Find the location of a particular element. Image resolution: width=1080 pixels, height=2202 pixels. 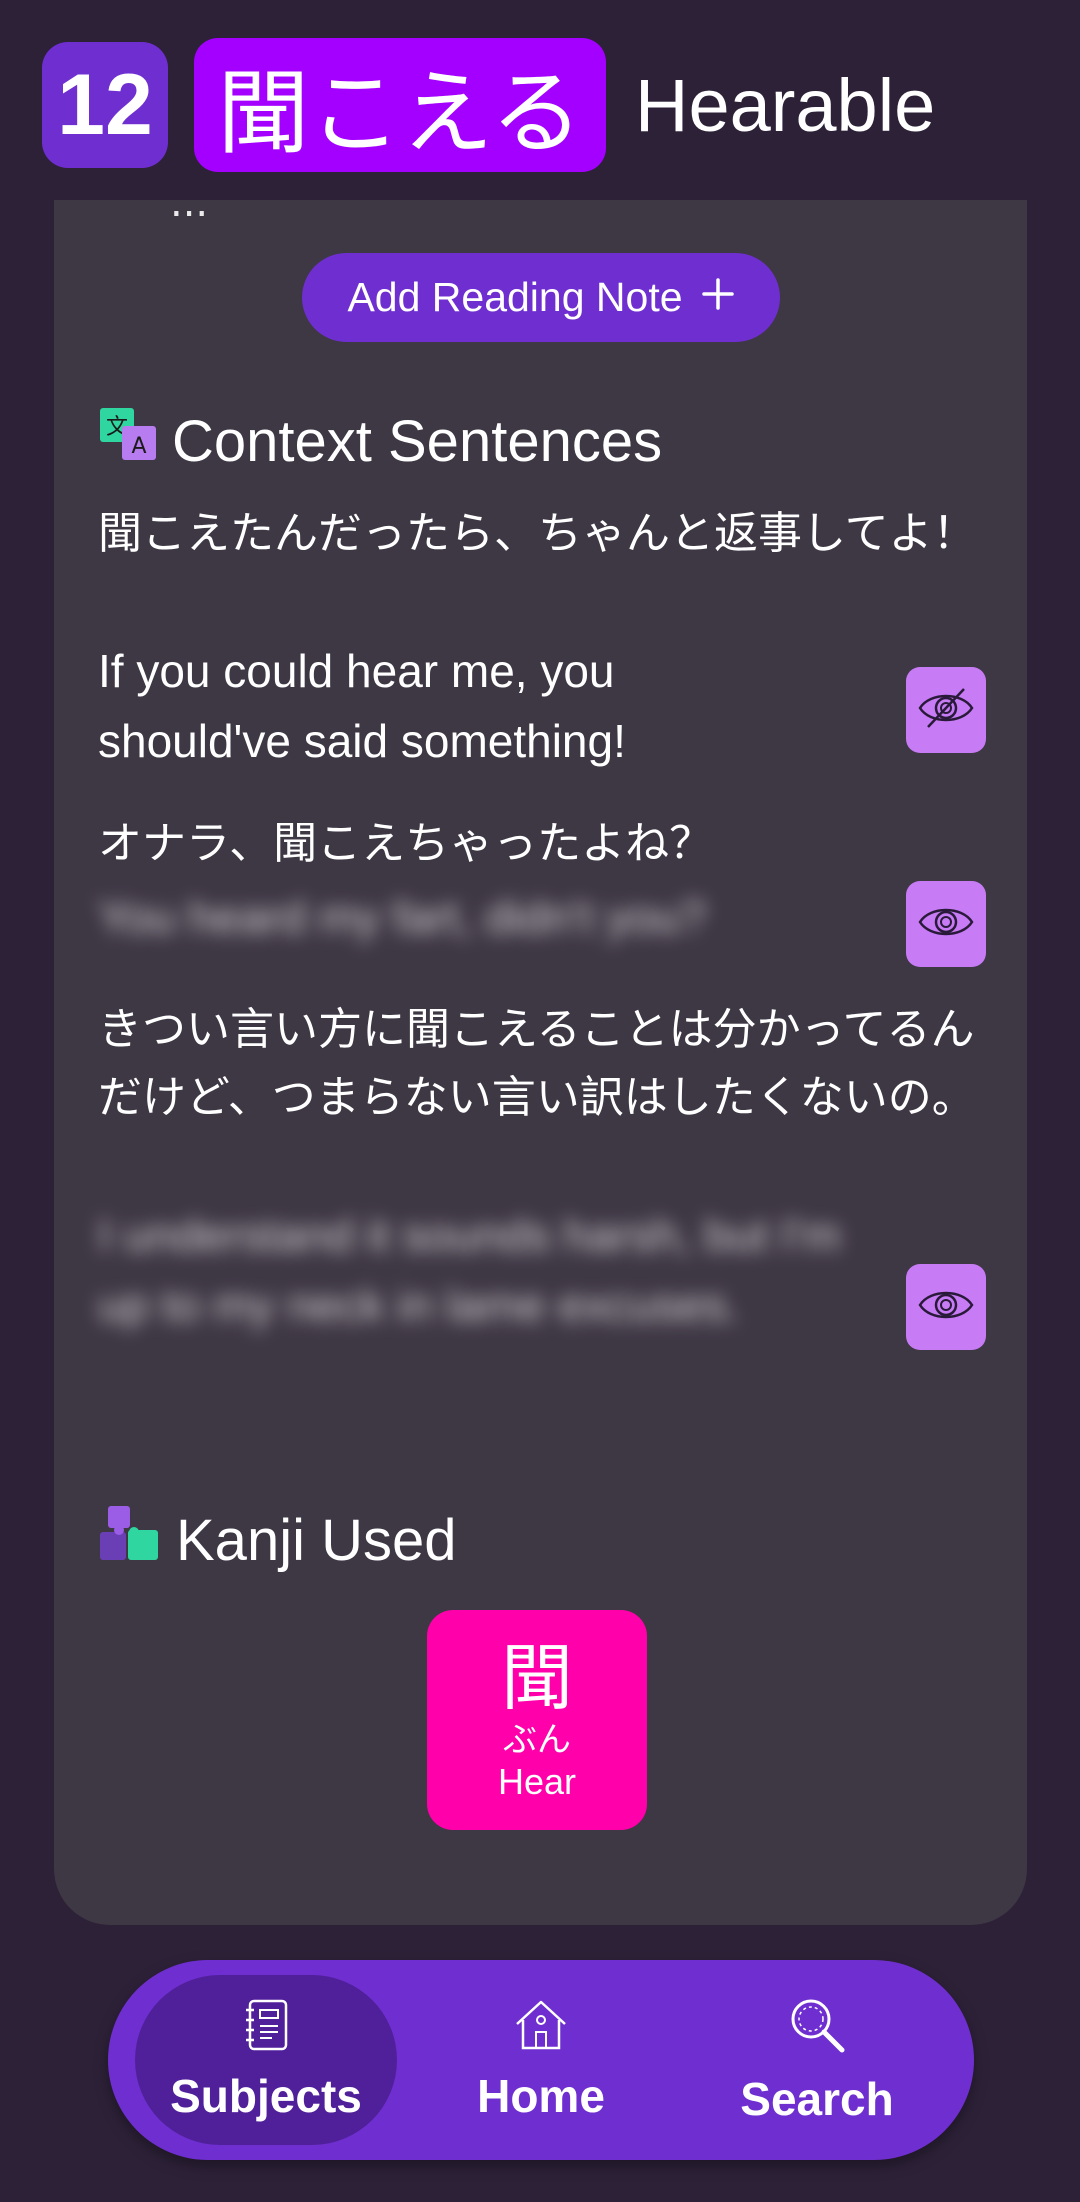

add-reading-note-button: Add Reading Note is located at coordinates (541, 297).